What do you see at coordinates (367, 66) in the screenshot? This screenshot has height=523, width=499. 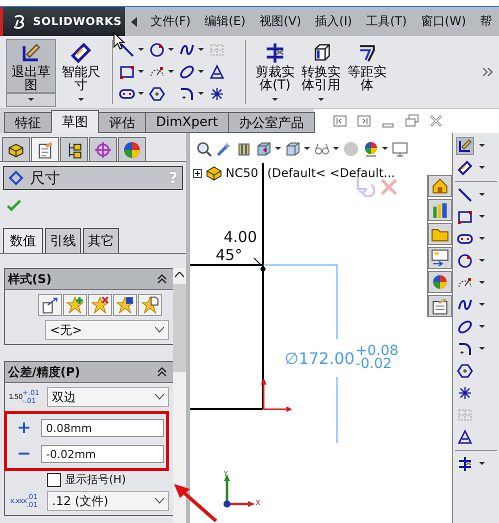 I see `tool-button: 等距实体` at bounding box center [367, 66].